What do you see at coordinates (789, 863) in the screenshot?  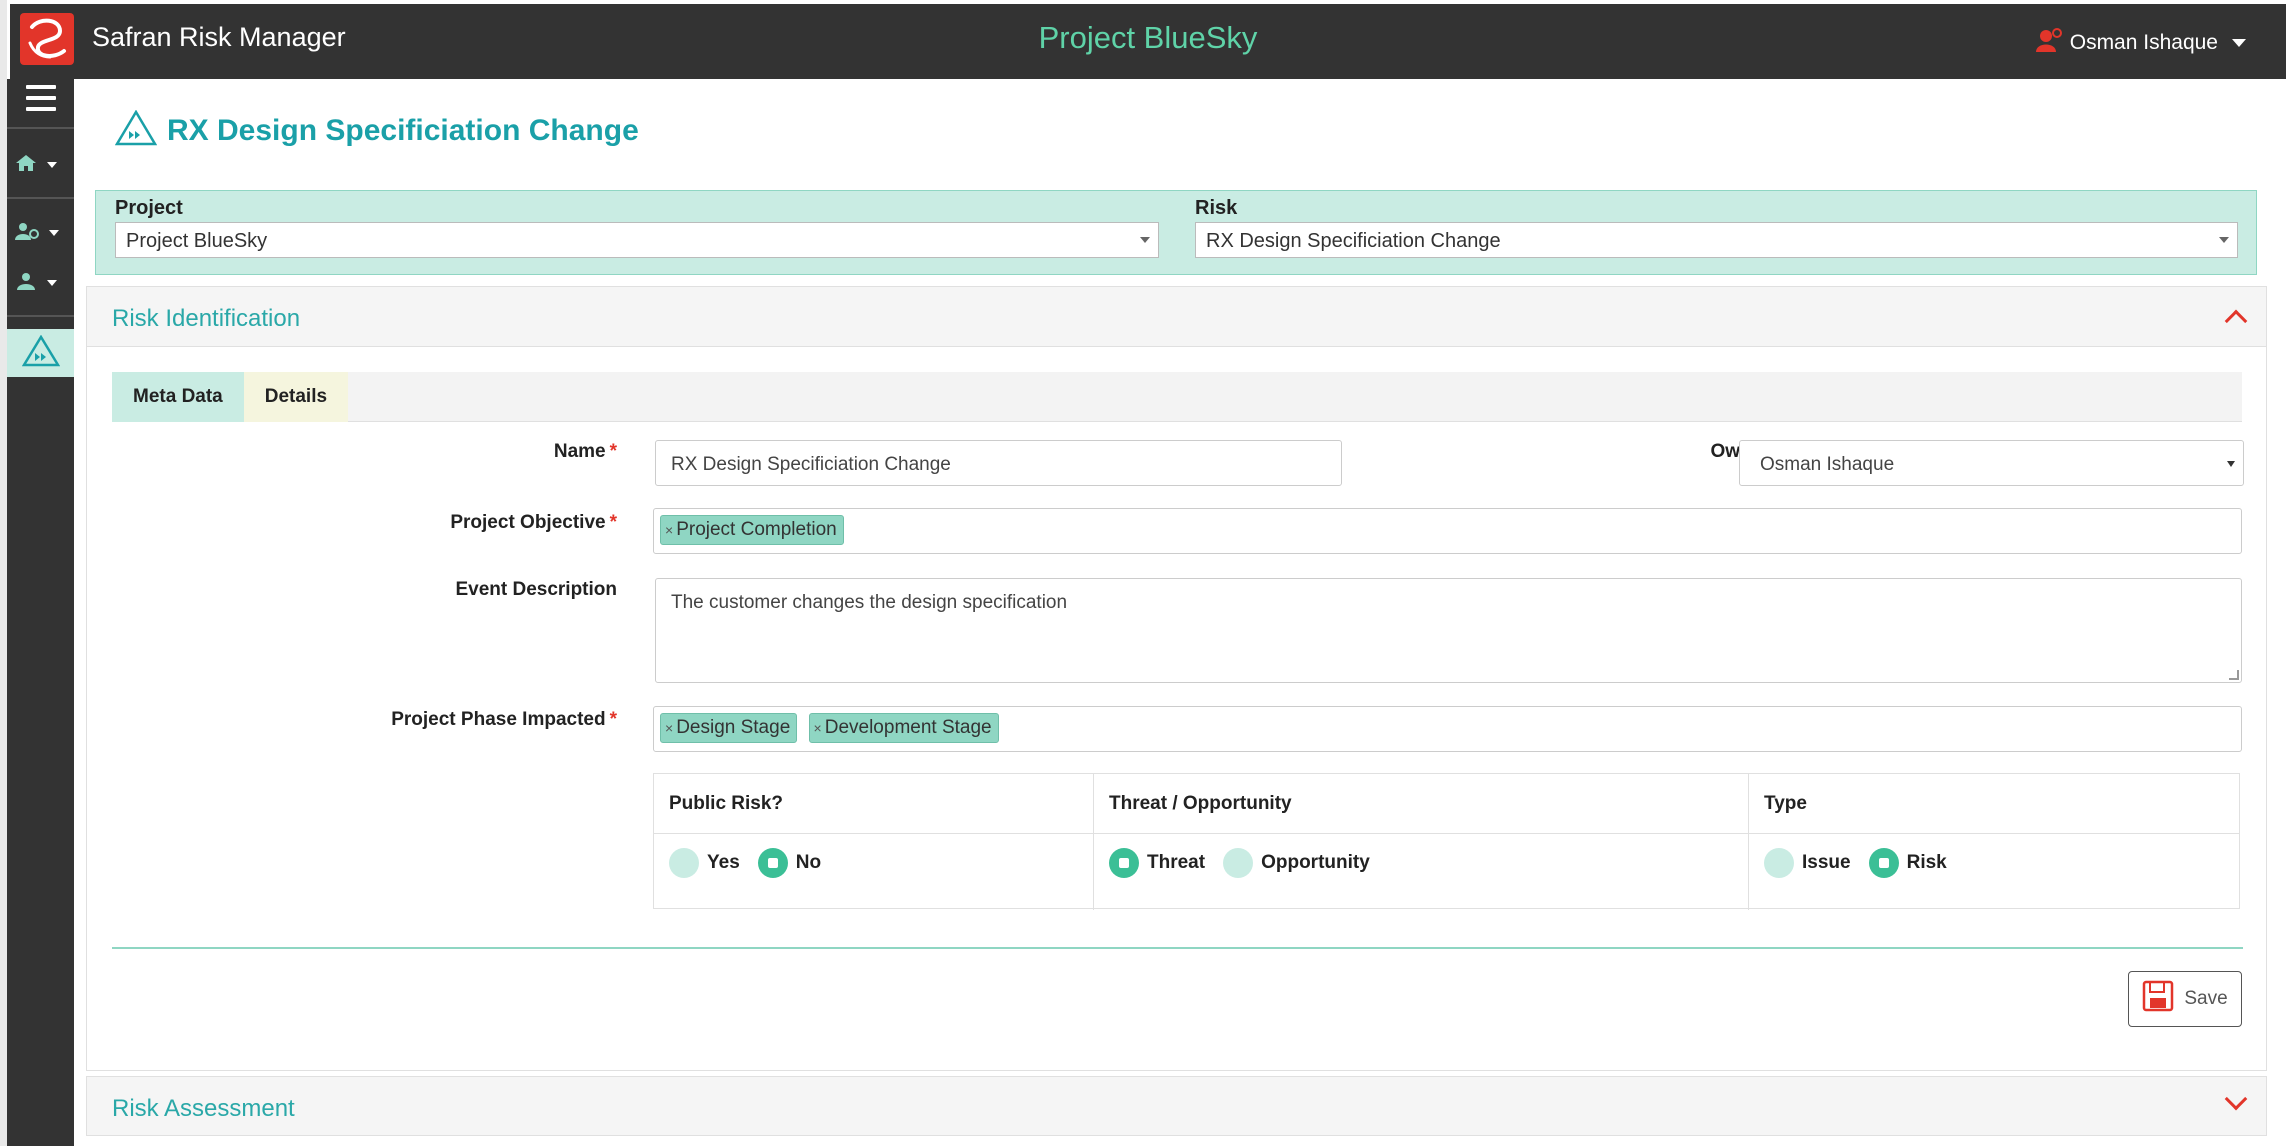 I see `public-risk-no-radio: No` at bounding box center [789, 863].